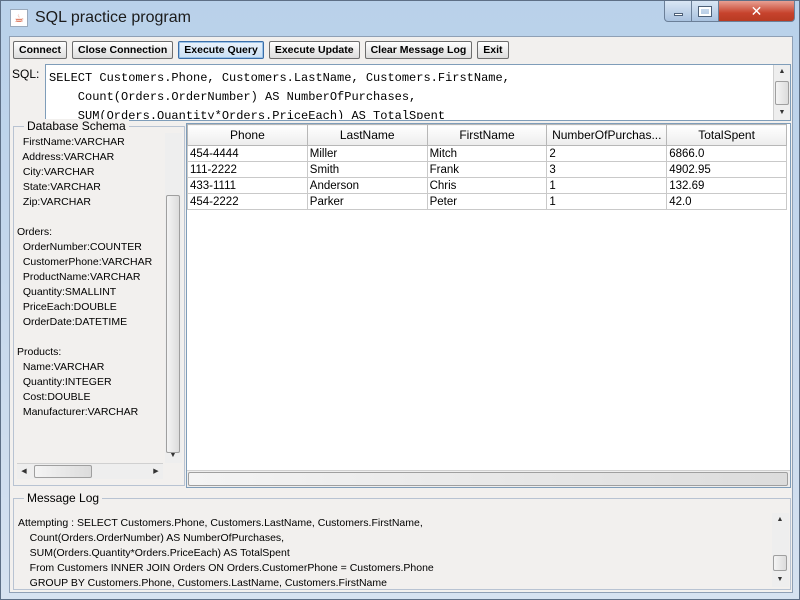 The width and height of the screenshot is (800, 600). I want to click on schema-title: Database Schema, so click(76, 126).